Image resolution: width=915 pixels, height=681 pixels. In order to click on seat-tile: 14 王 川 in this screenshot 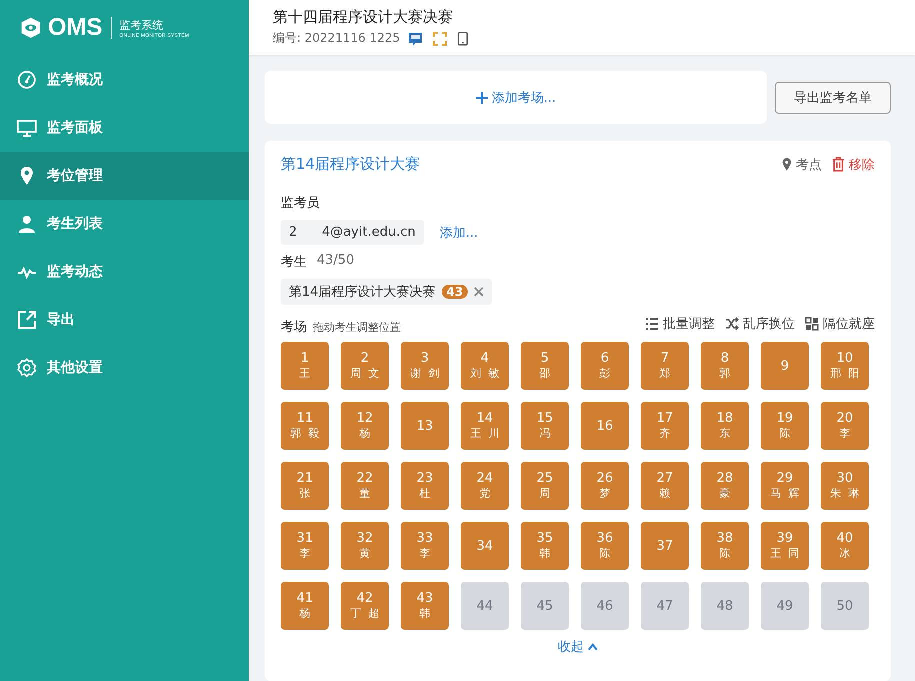, I will do `click(485, 426)`.